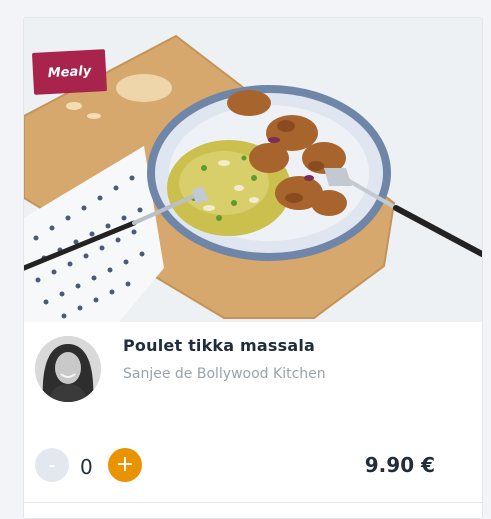 The height and width of the screenshot is (519, 491). What do you see at coordinates (86, 467) in the screenshot?
I see `quantity-value: 0` at bounding box center [86, 467].